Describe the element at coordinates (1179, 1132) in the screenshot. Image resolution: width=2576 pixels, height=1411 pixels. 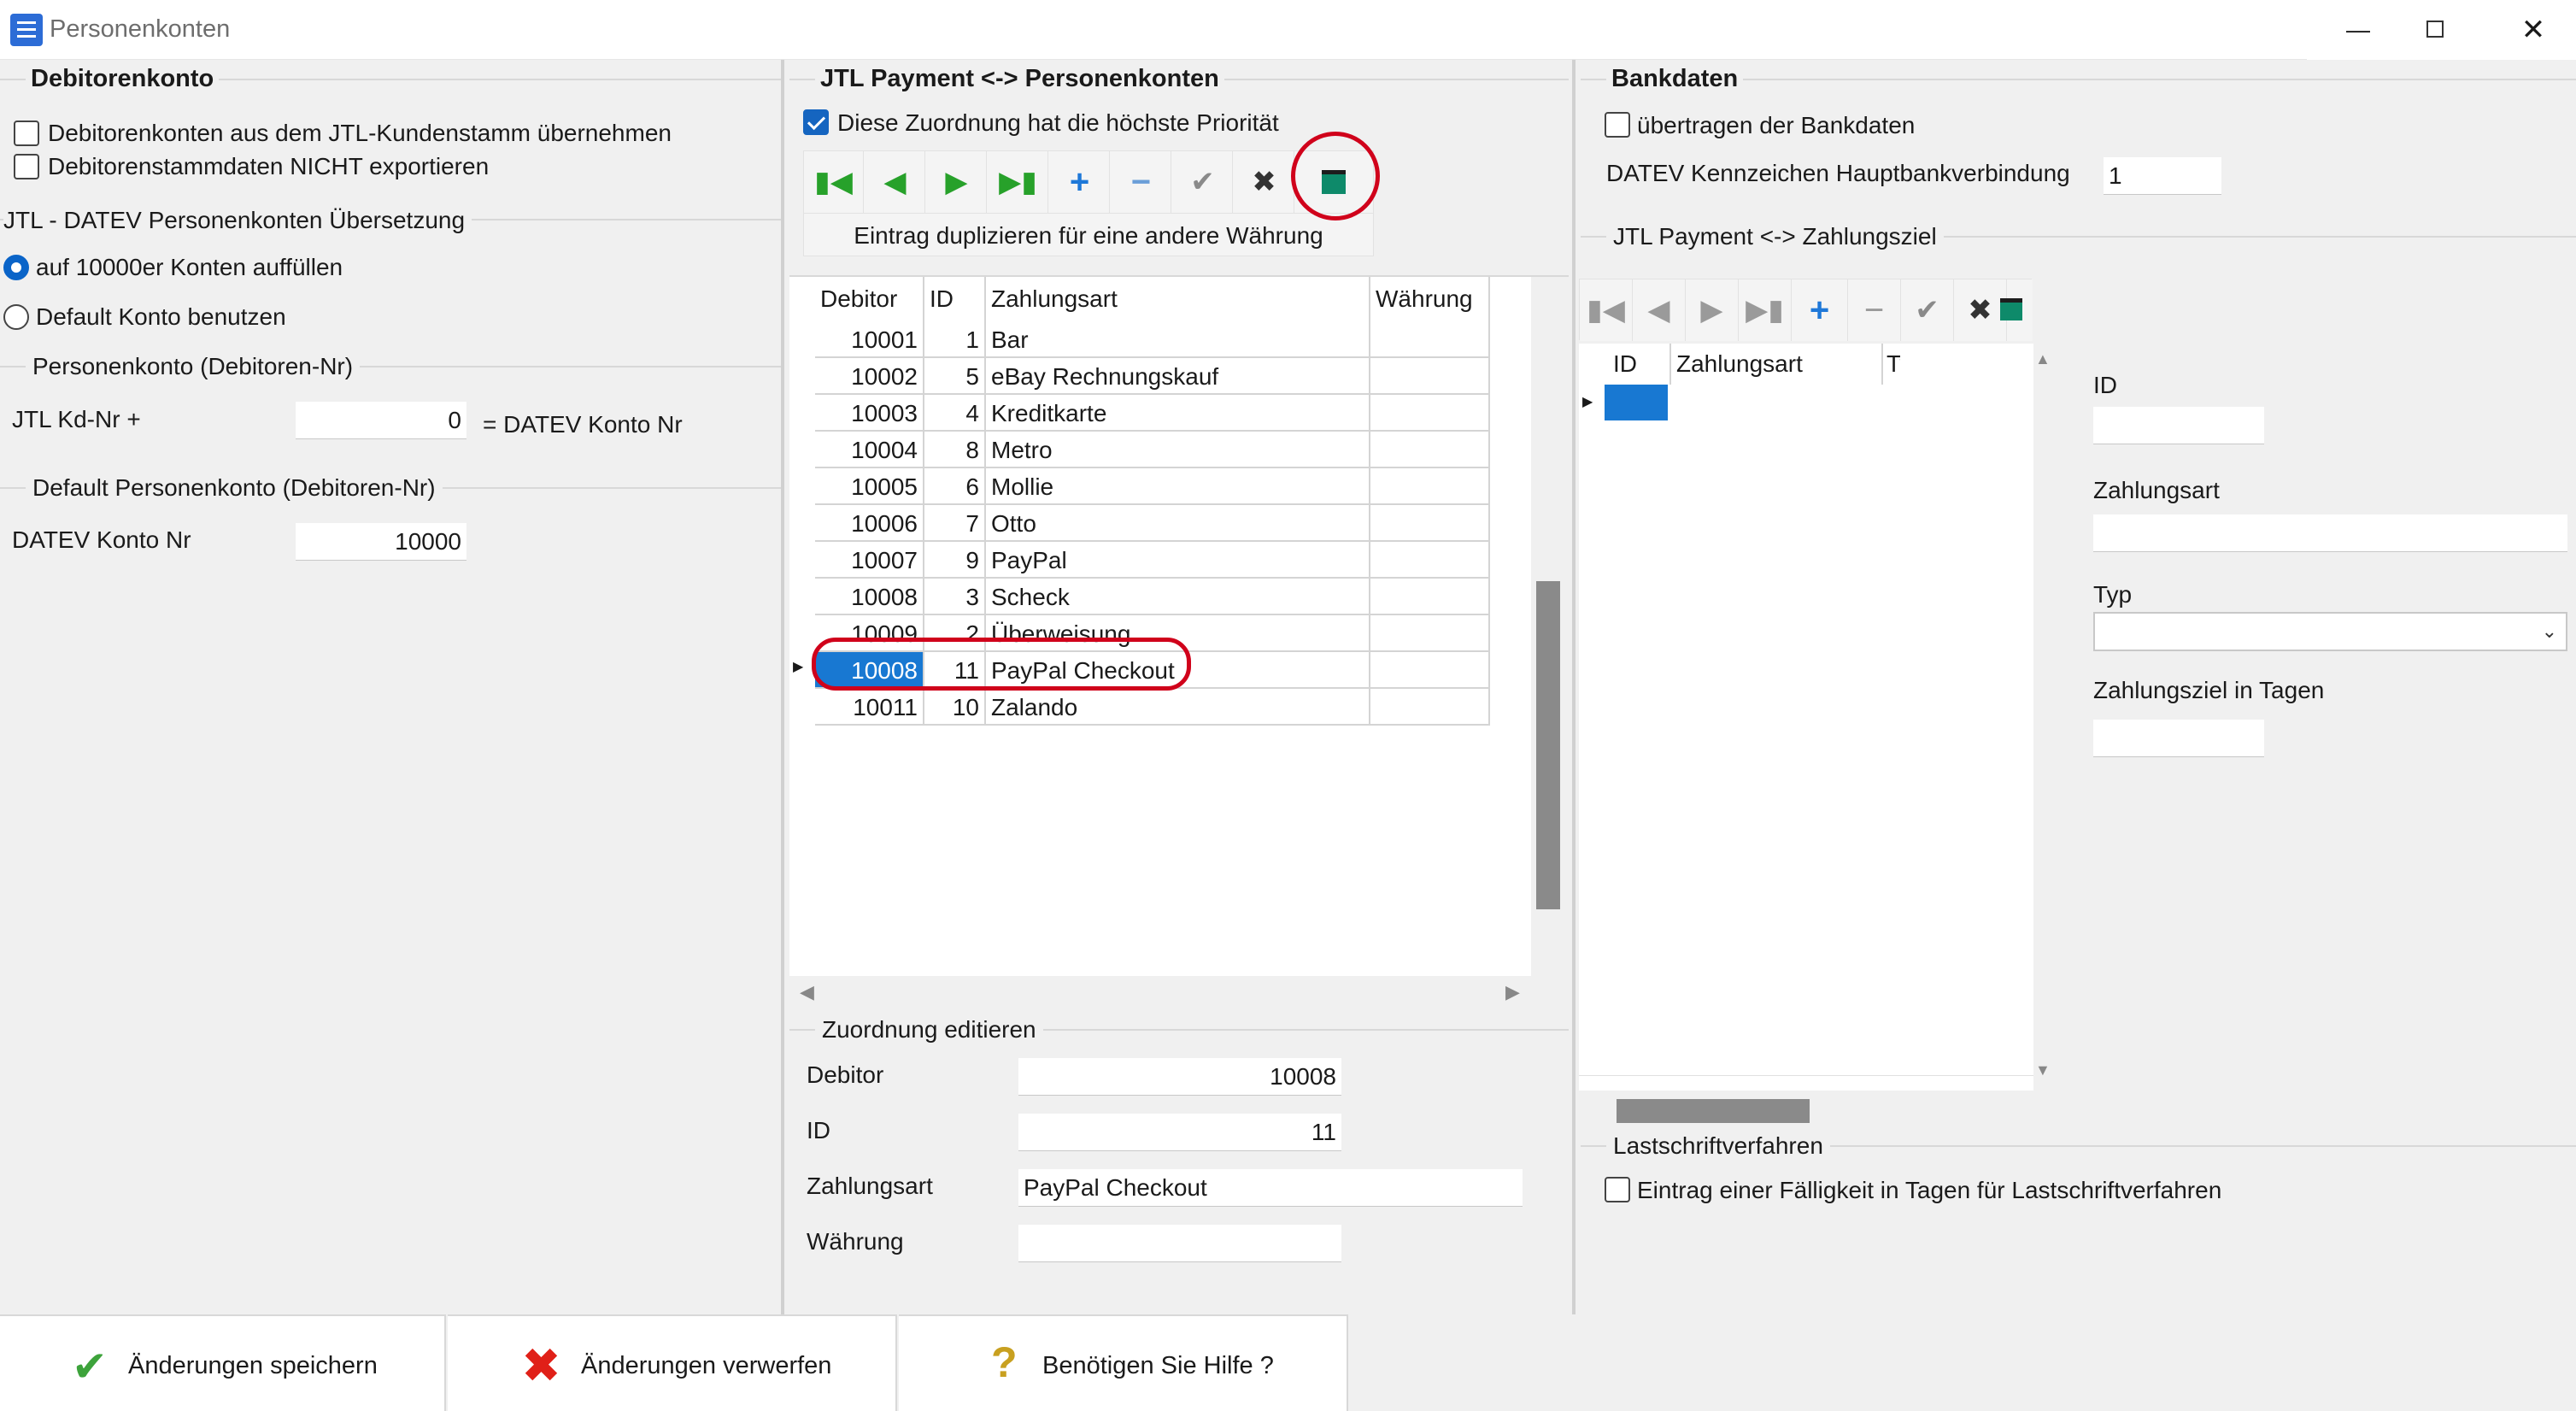
I see `edit-id-input: 11` at that location.